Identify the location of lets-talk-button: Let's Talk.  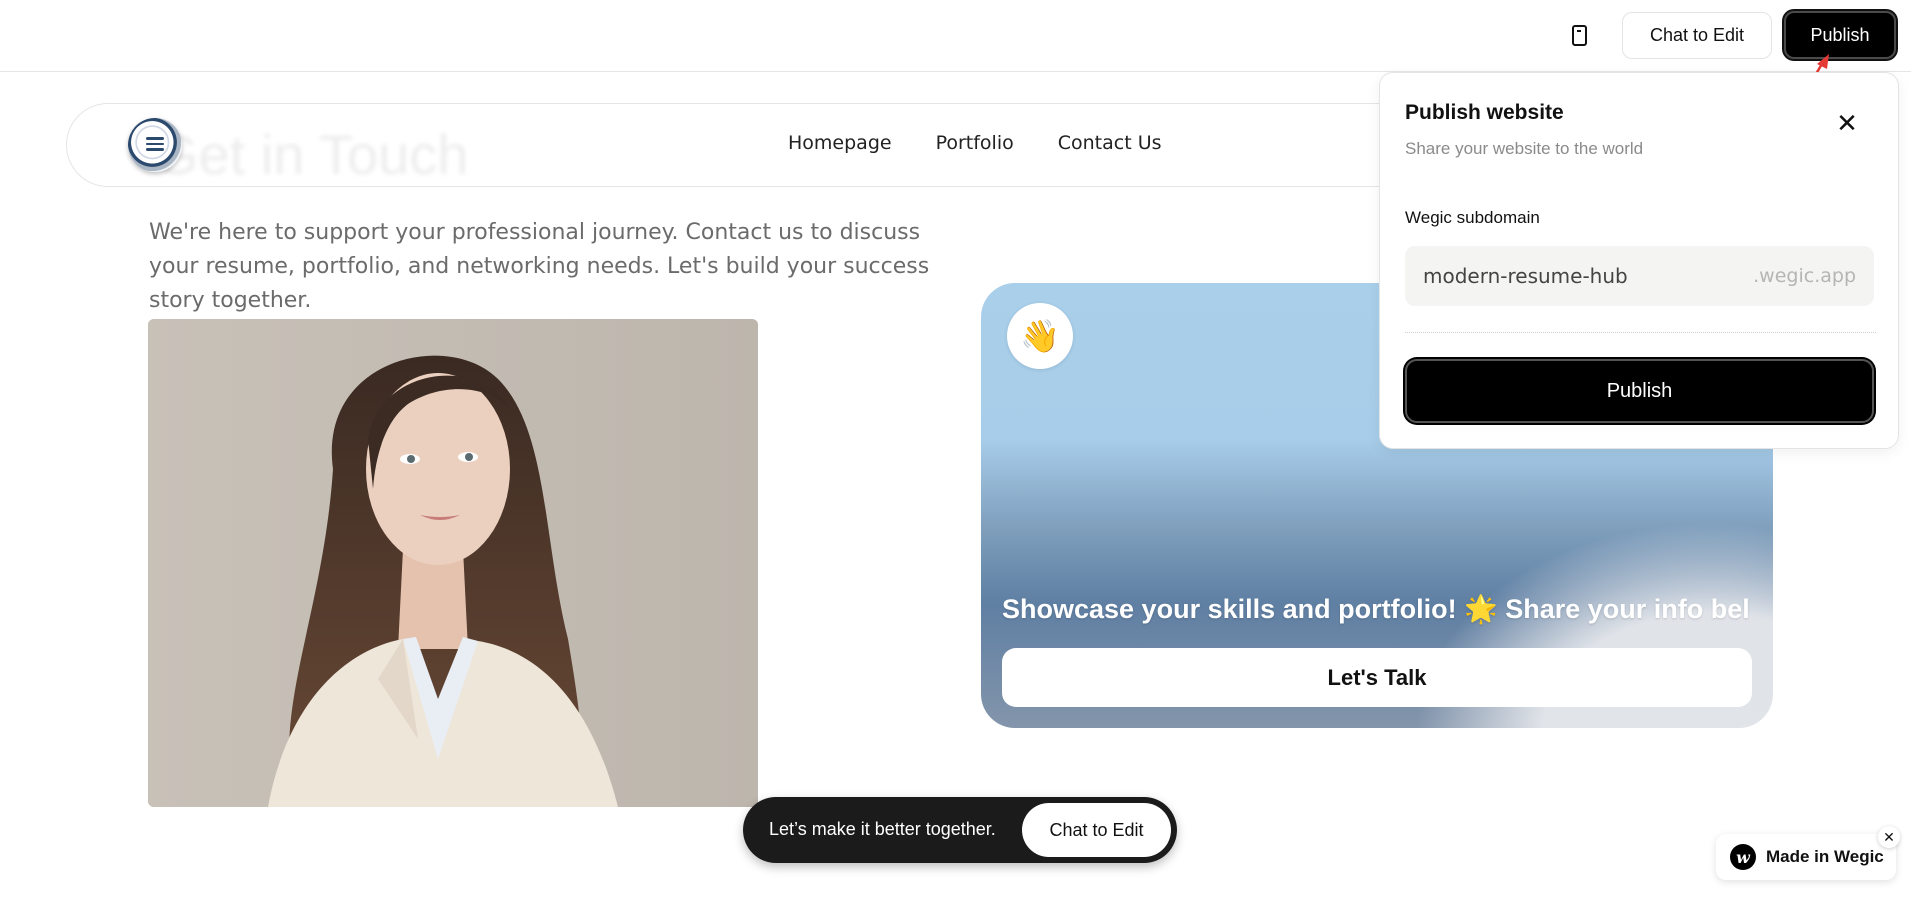
(1377, 677).